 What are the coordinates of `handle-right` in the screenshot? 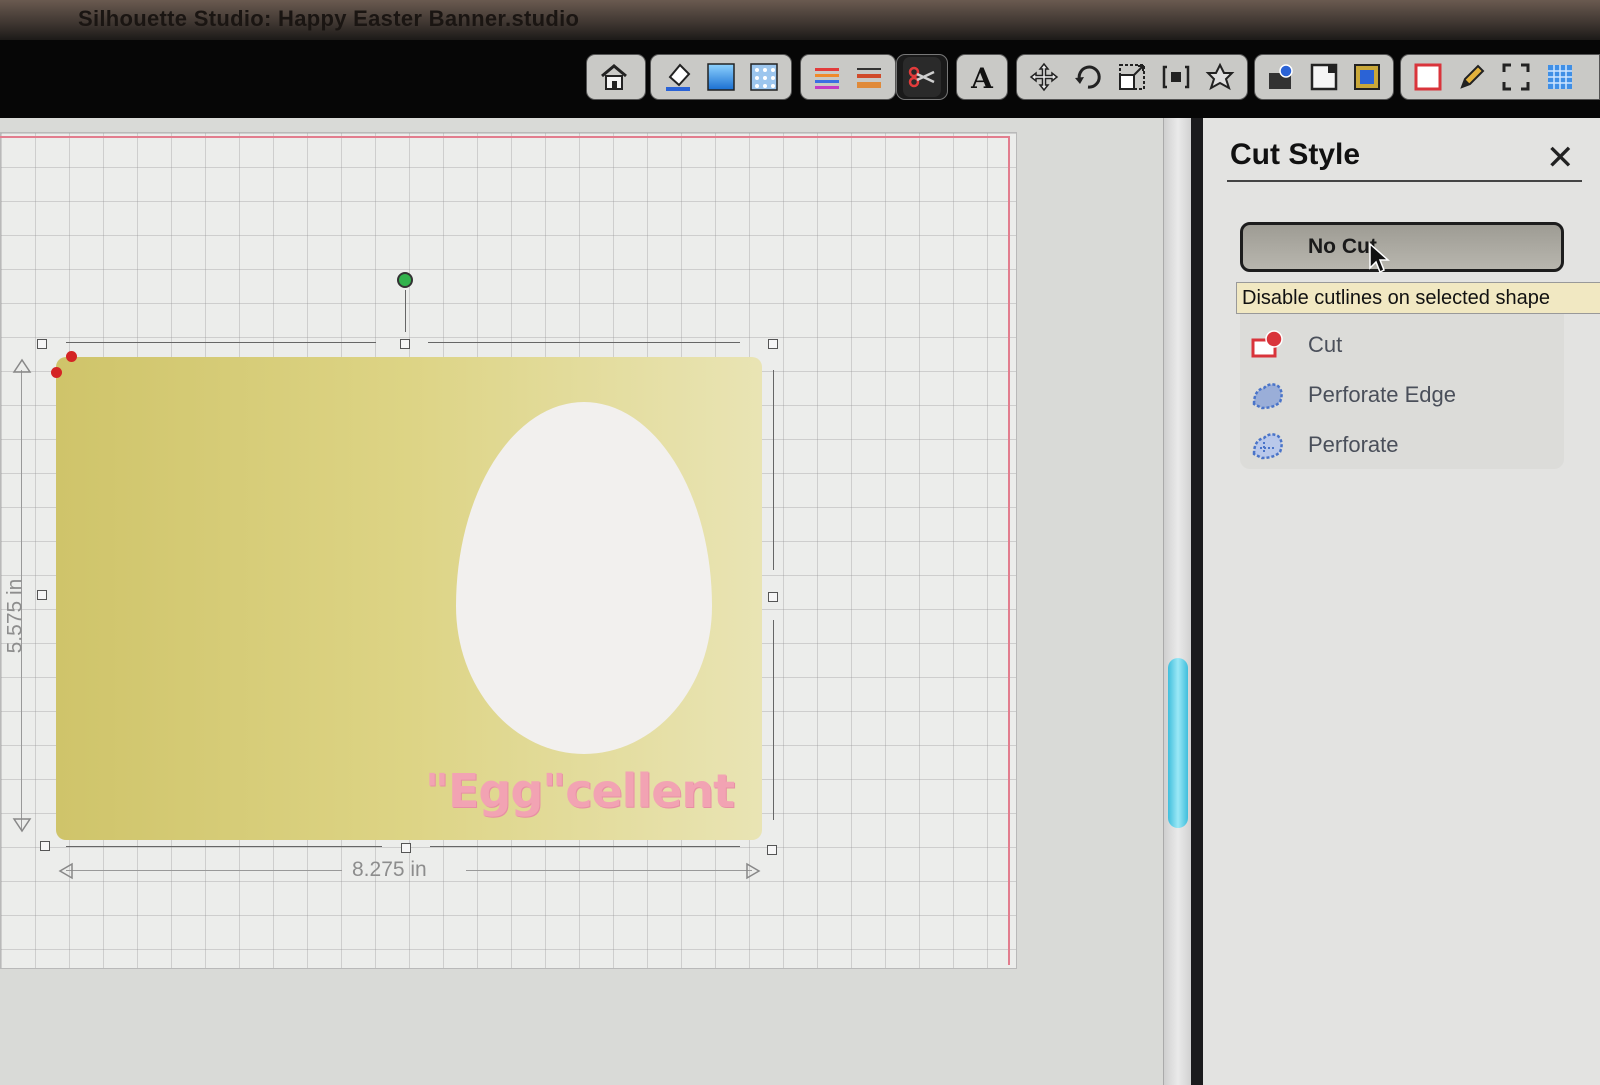 It's located at (773, 597).